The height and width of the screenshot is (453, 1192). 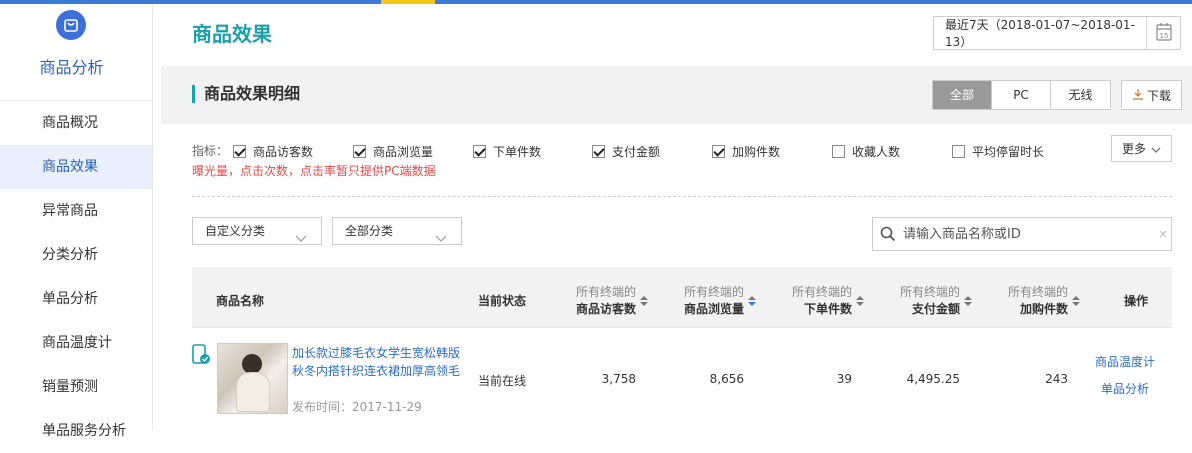 What do you see at coordinates (397, 231) in the screenshot?
I see `all-category-select: 全部分类` at bounding box center [397, 231].